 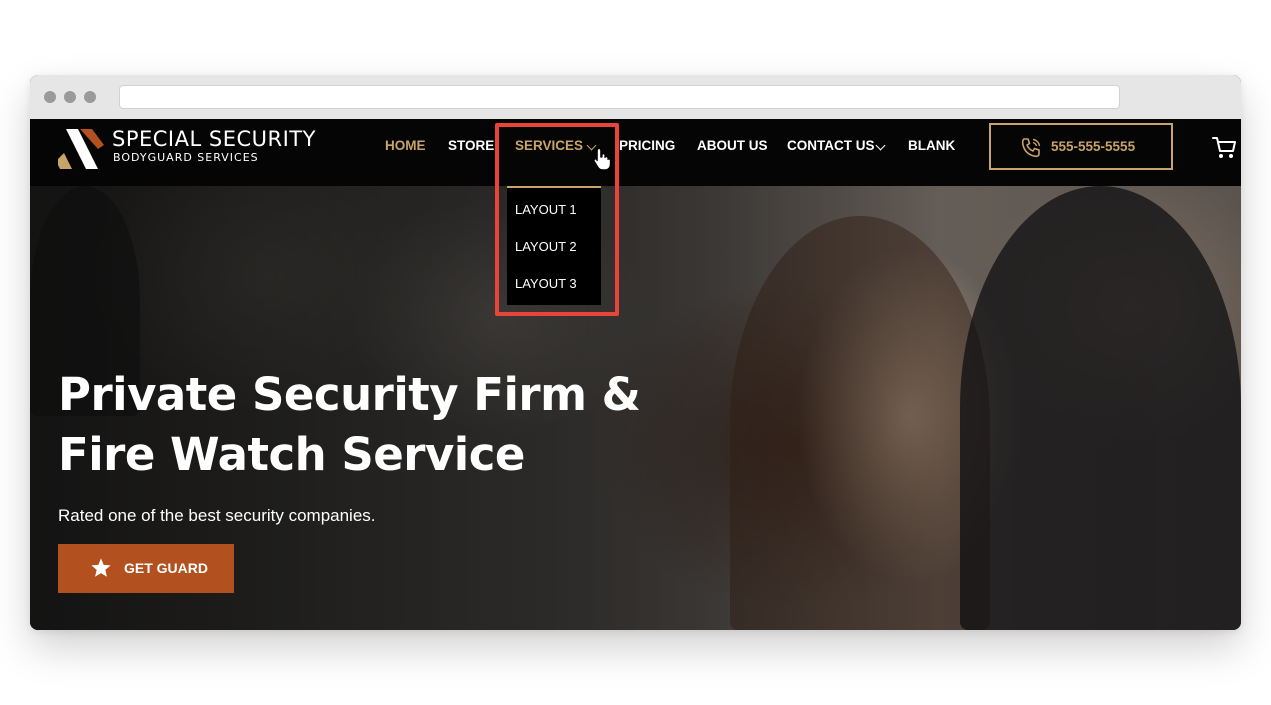 What do you see at coordinates (1031, 148) in the screenshot?
I see `phone-icon` at bounding box center [1031, 148].